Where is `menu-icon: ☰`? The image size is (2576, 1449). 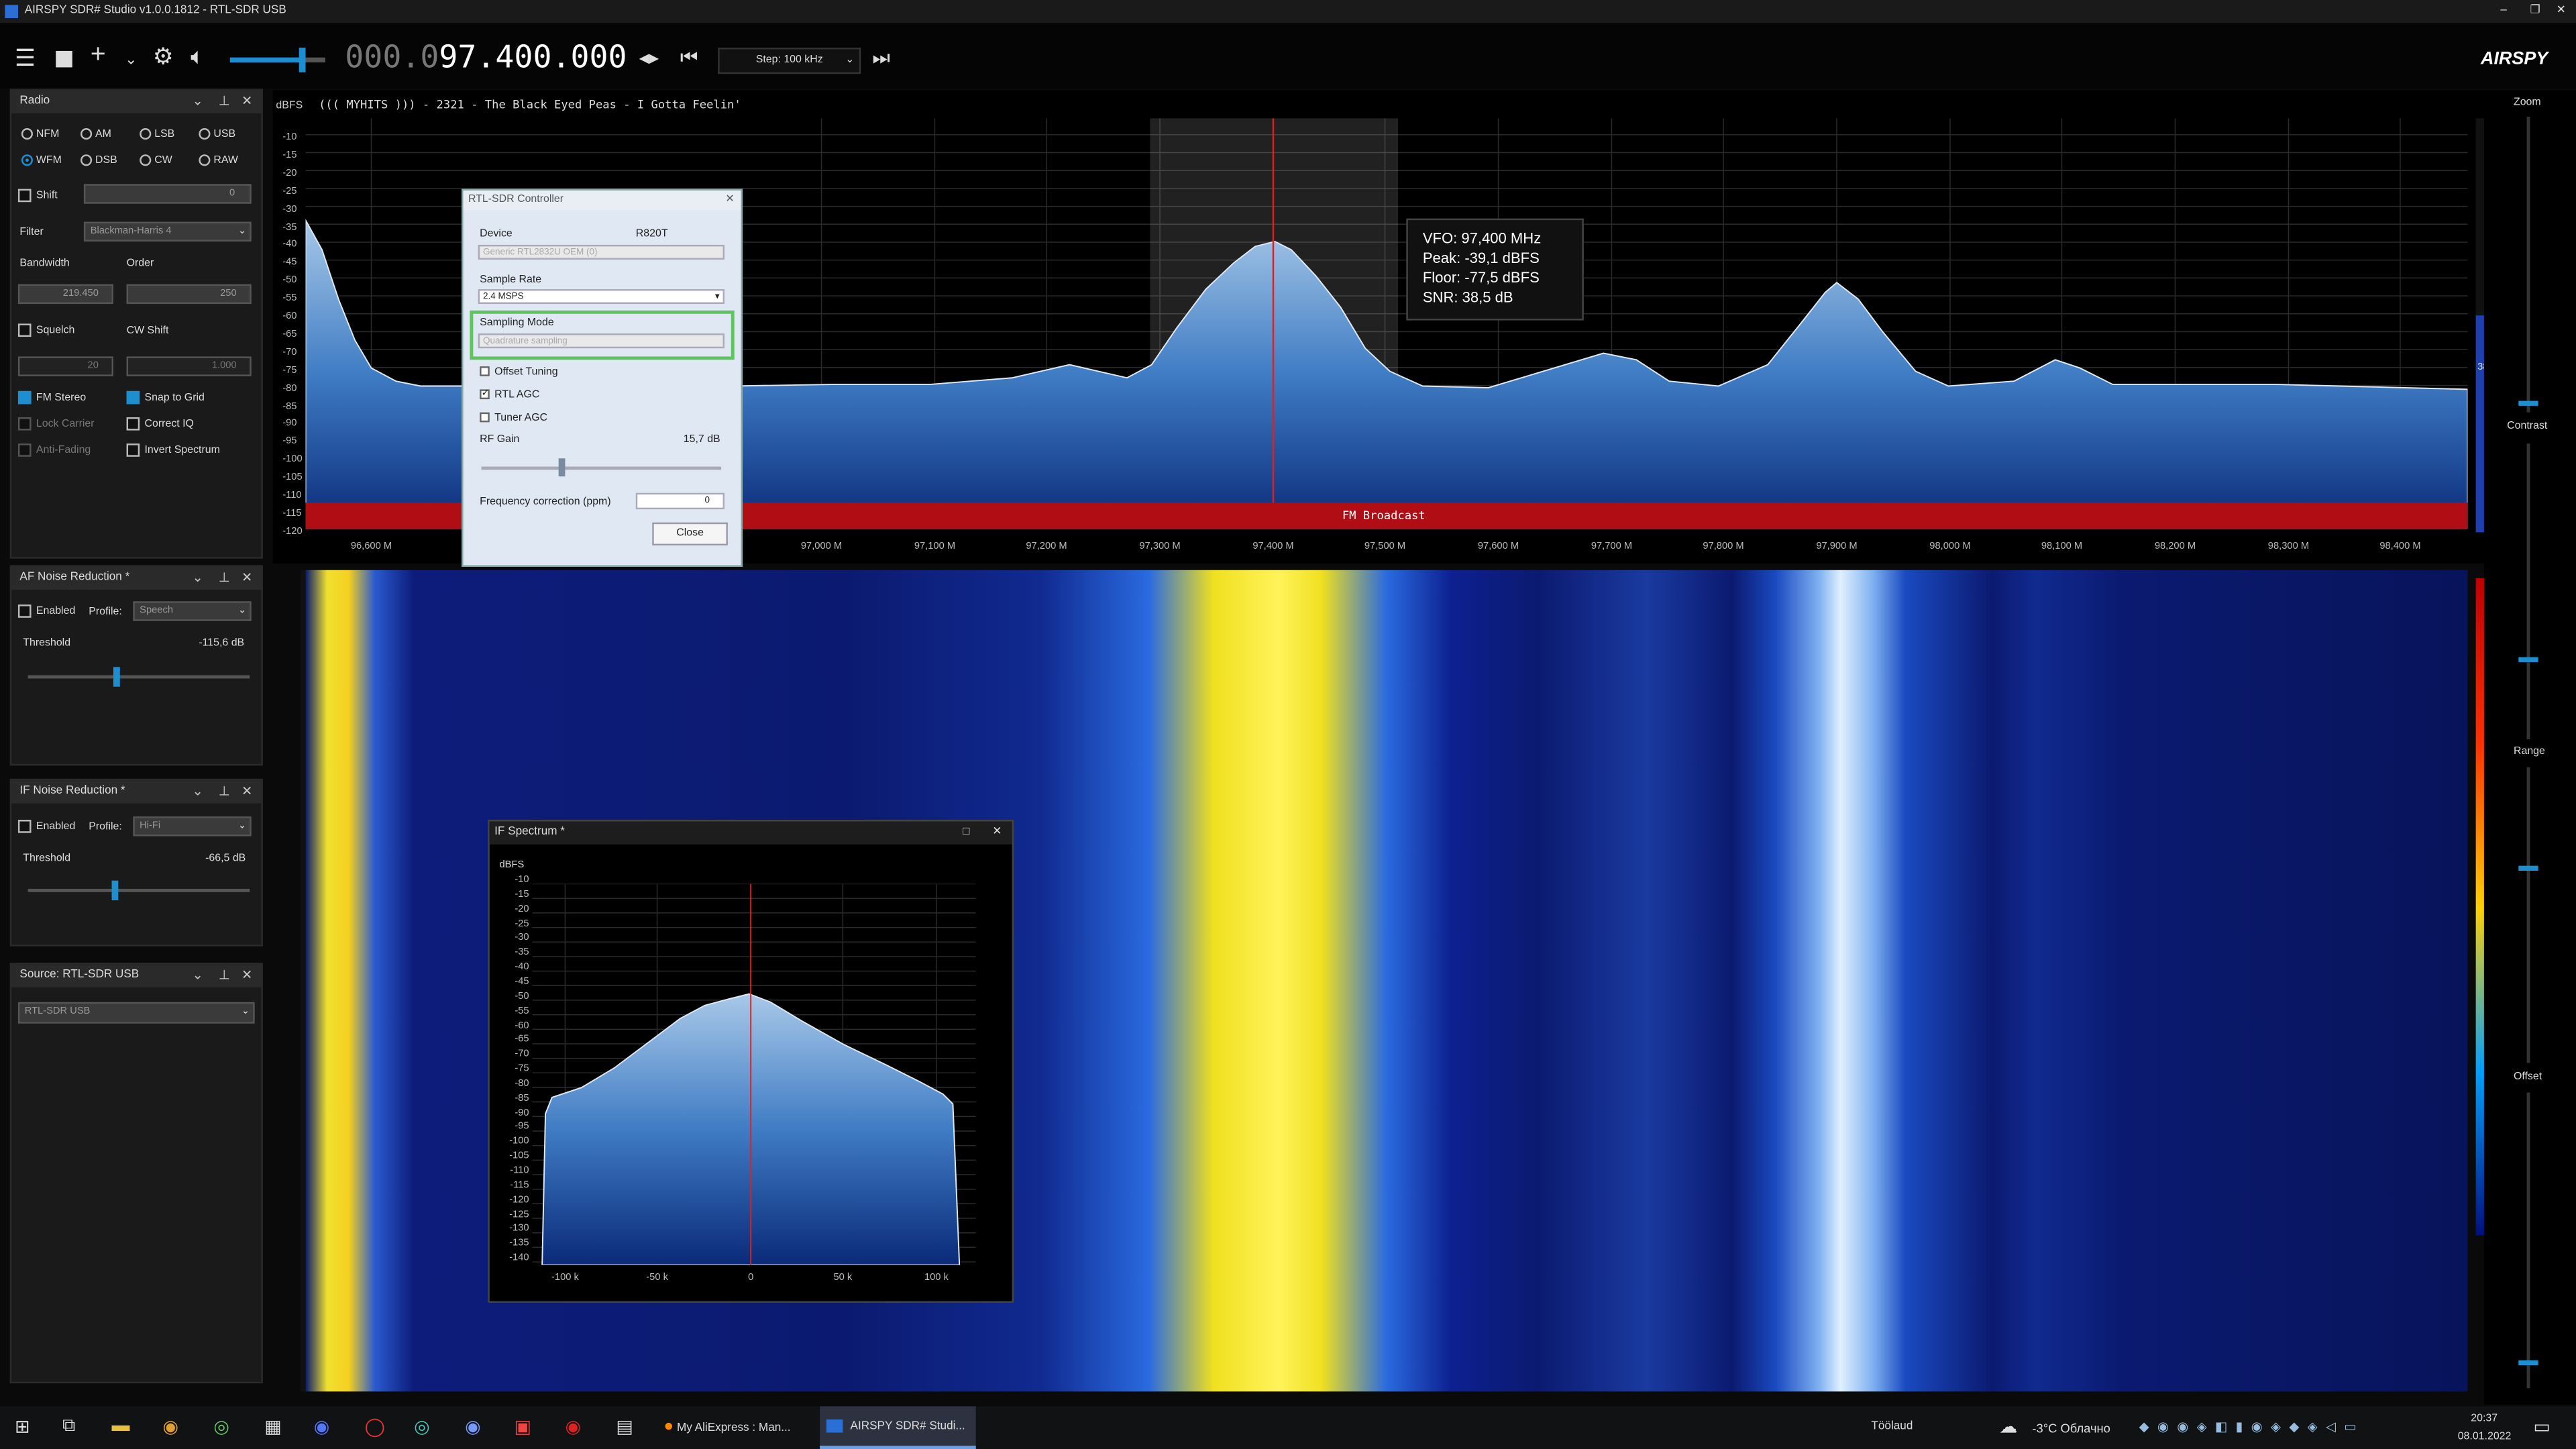 menu-icon: ☰ is located at coordinates (25, 57).